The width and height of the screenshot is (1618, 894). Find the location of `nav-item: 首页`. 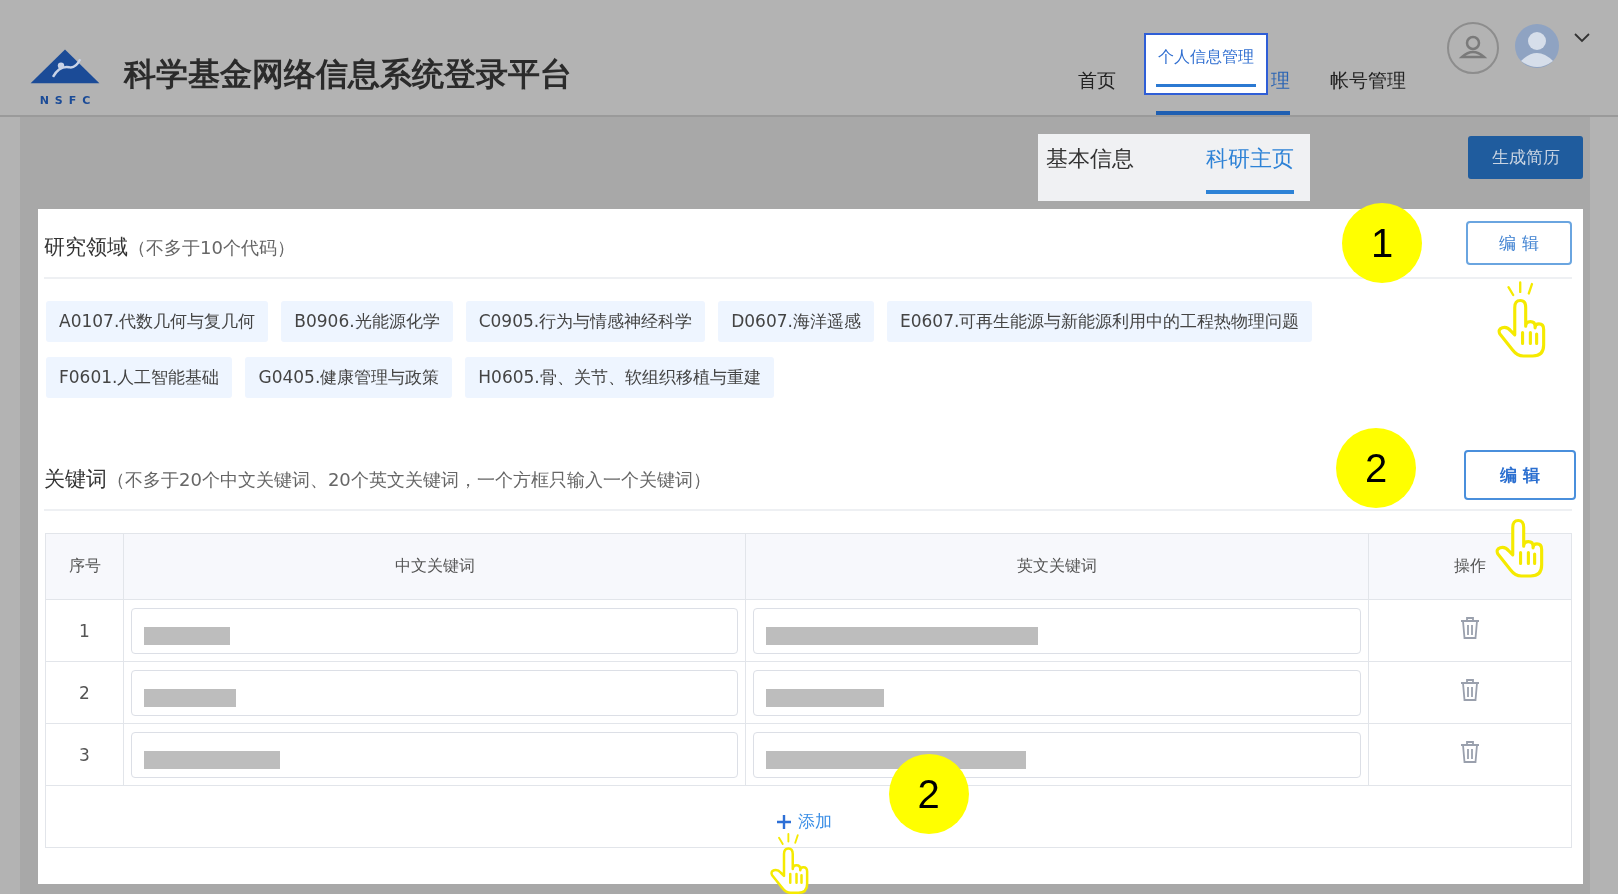

nav-item: 首页 is located at coordinates (1097, 80).